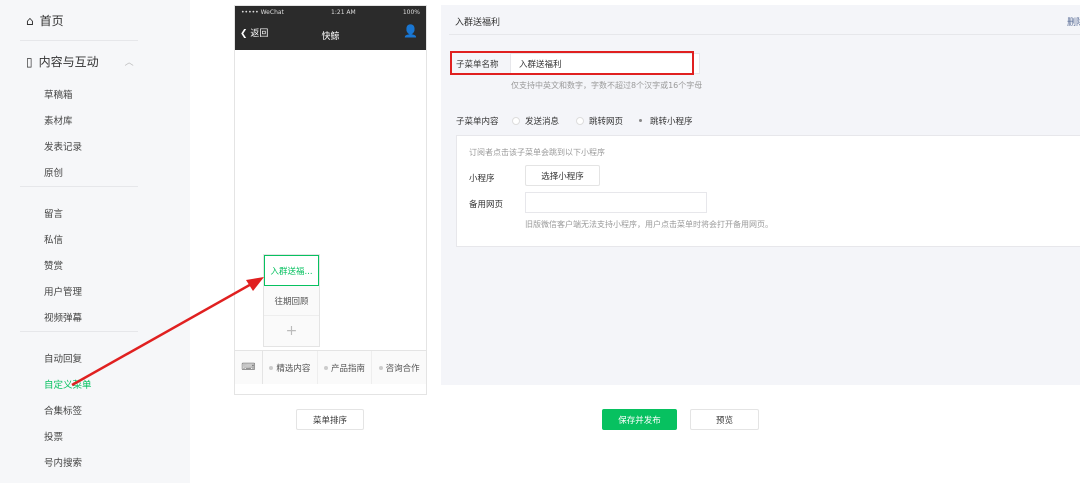  I want to click on sidebar-item: 草稿箱, so click(58, 94).